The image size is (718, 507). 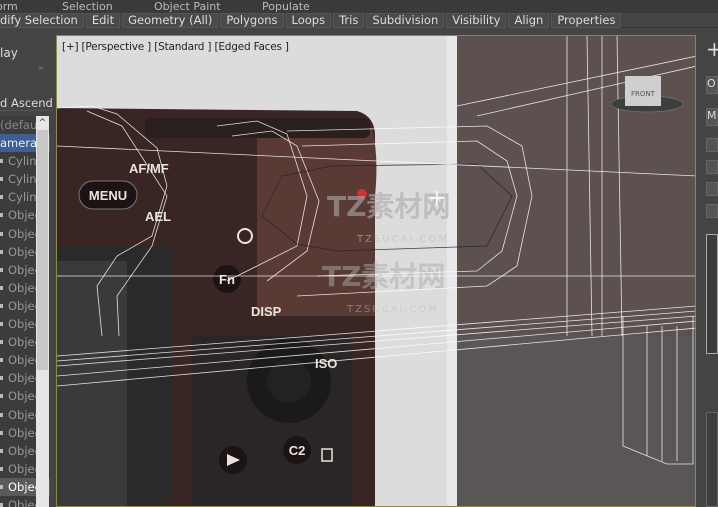 I want to click on watermark-en-2: TZSUCAI.COM, so click(x=392, y=309).